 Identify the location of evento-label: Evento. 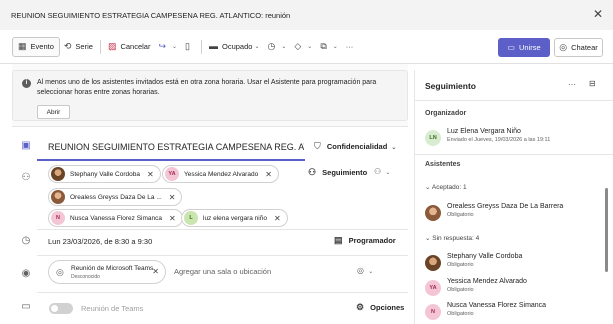
(42, 46).